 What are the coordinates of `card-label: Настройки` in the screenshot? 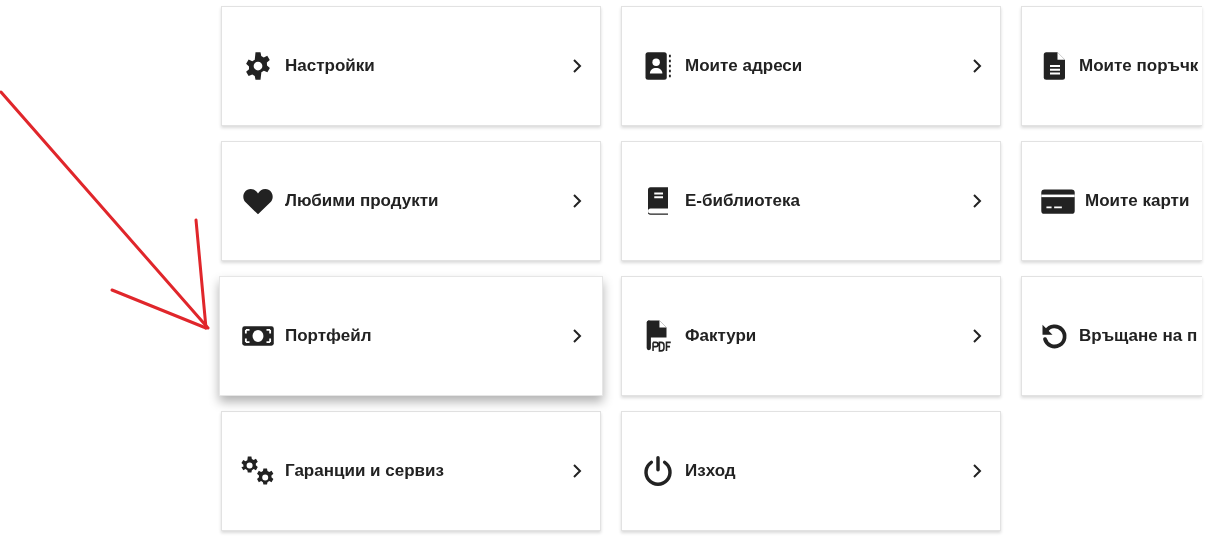 It's located at (330, 66).